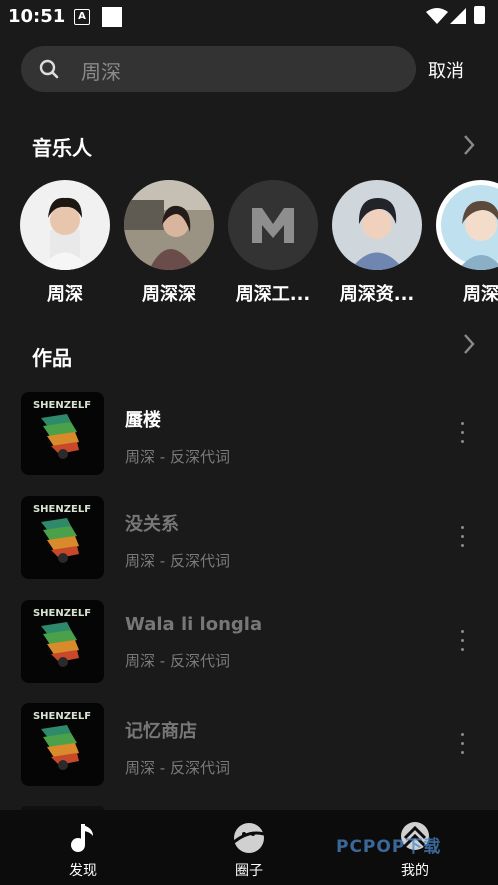 This screenshot has width=498, height=885. What do you see at coordinates (437, 16) in the screenshot?
I see `wifi-icon` at bounding box center [437, 16].